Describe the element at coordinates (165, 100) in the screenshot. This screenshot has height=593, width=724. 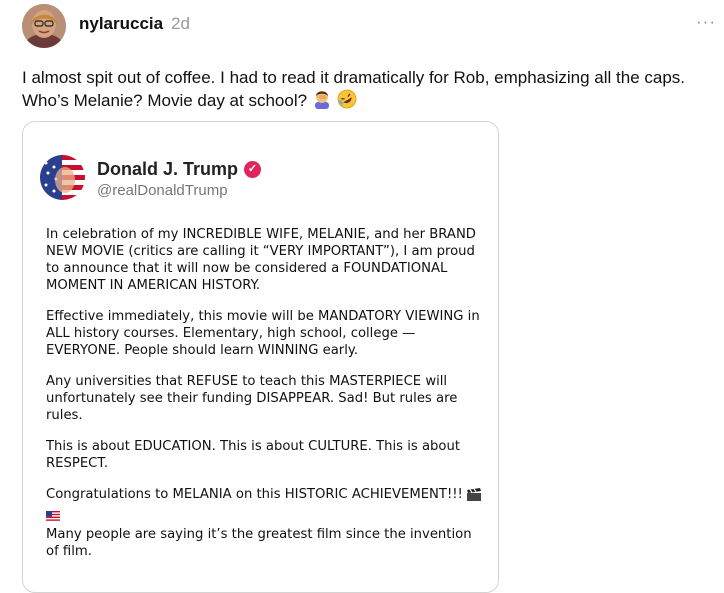
I see `post-text-line2: Who’s Melanie? Movie day at school?` at that location.